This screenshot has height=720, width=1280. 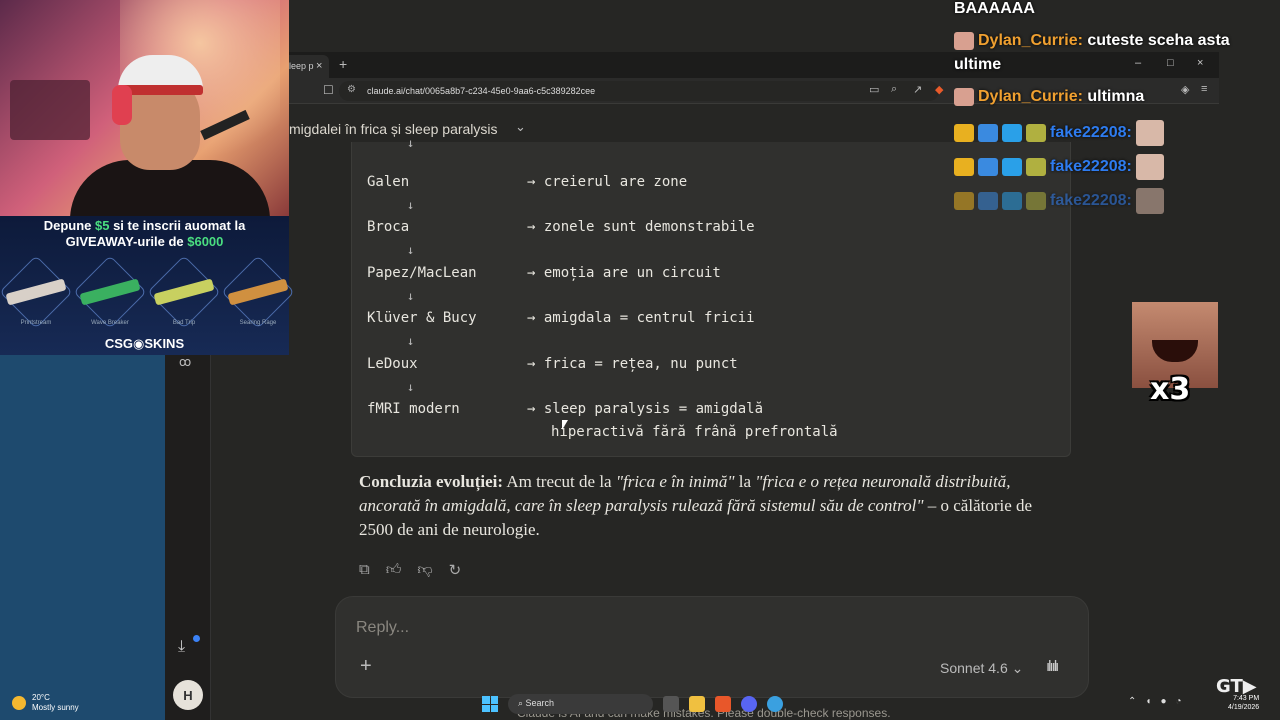 I want to click on network-icon: ◔, so click(x=1178, y=701).